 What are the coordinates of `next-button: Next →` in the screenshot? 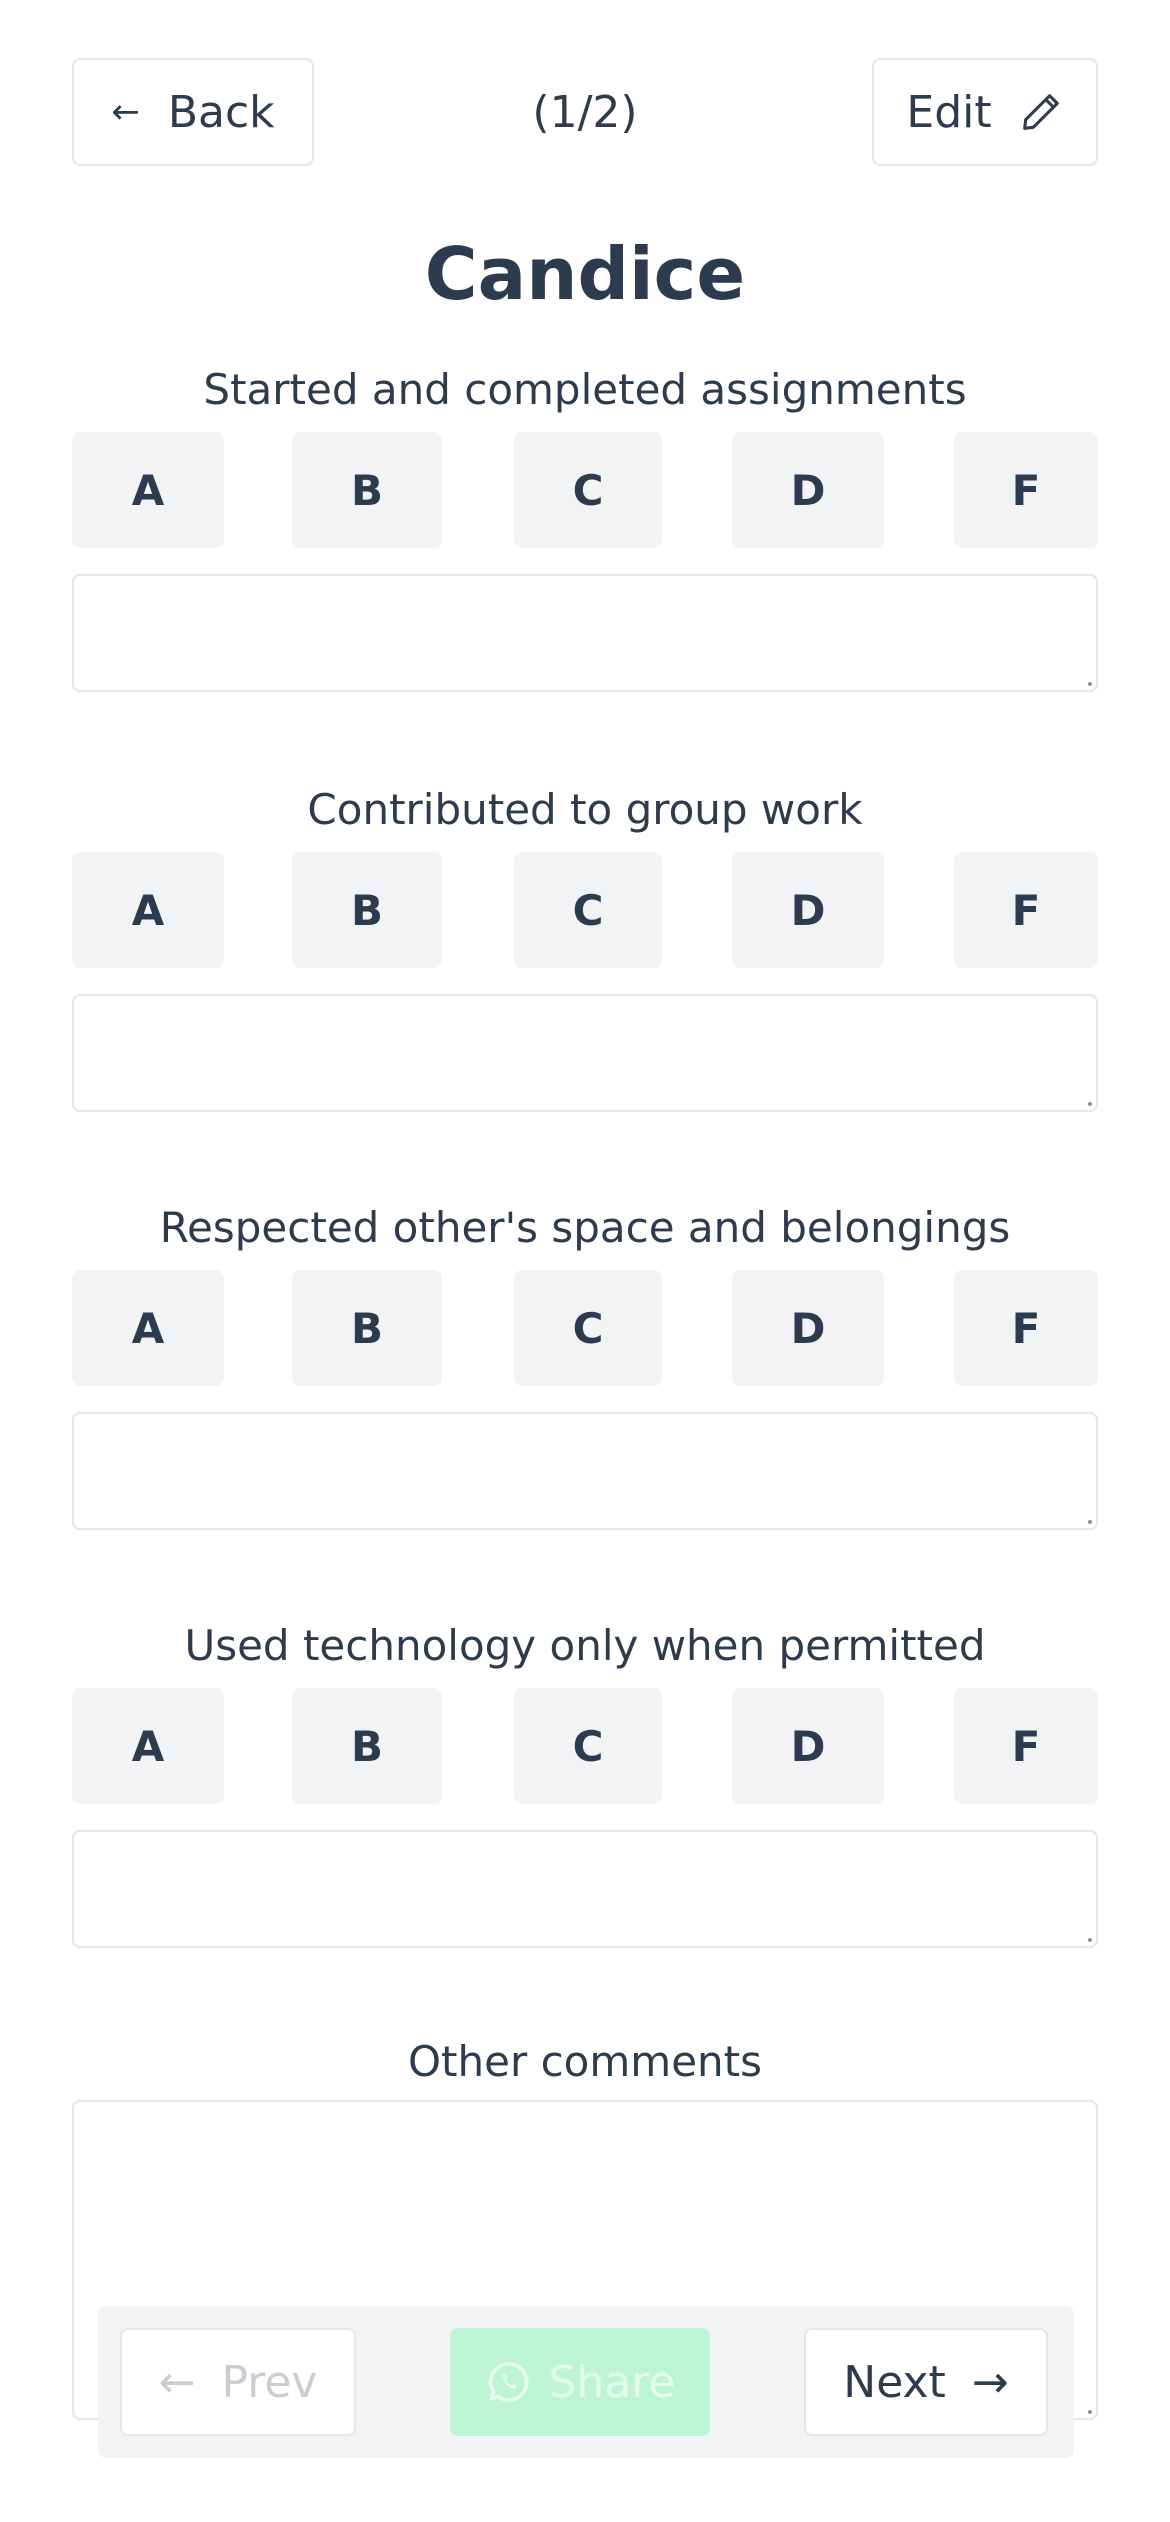 It's located at (926, 2382).